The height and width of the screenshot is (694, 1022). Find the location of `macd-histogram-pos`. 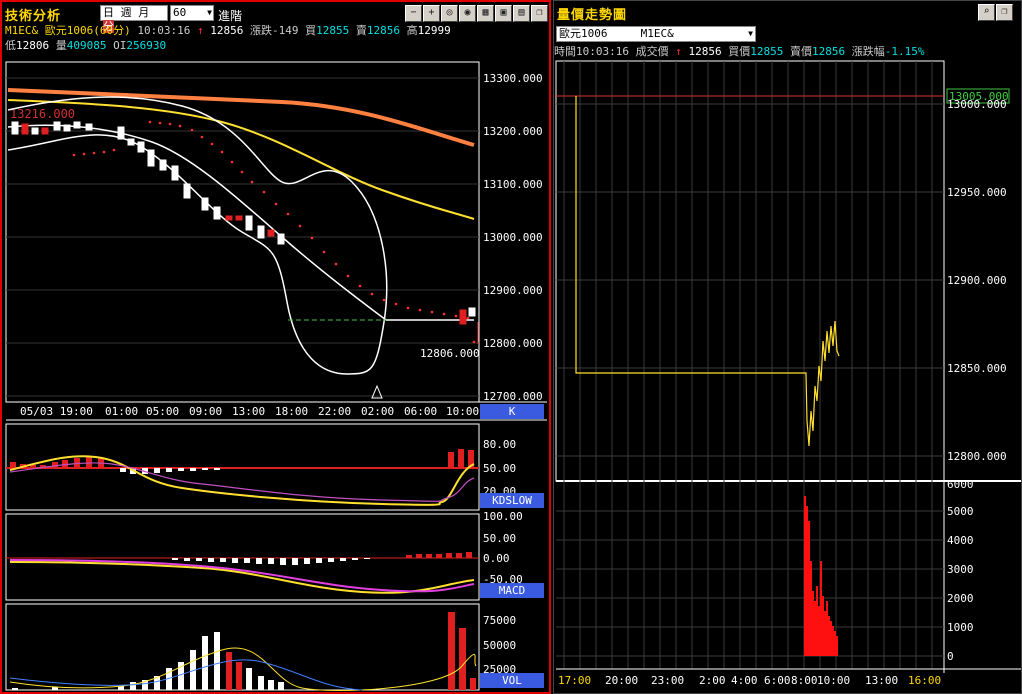

macd-histogram-pos is located at coordinates (439, 555).